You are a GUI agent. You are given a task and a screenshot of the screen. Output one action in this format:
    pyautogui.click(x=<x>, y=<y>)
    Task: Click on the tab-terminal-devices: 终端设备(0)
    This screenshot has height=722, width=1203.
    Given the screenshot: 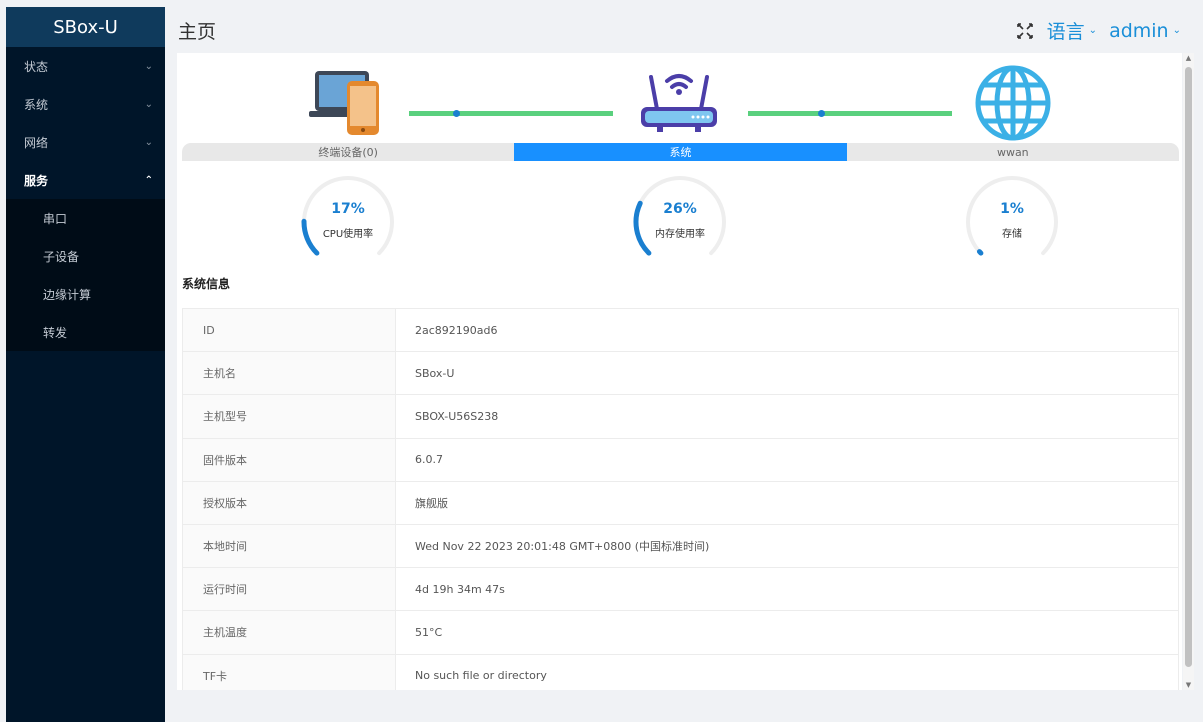 What is the action you would take?
    pyautogui.click(x=348, y=152)
    